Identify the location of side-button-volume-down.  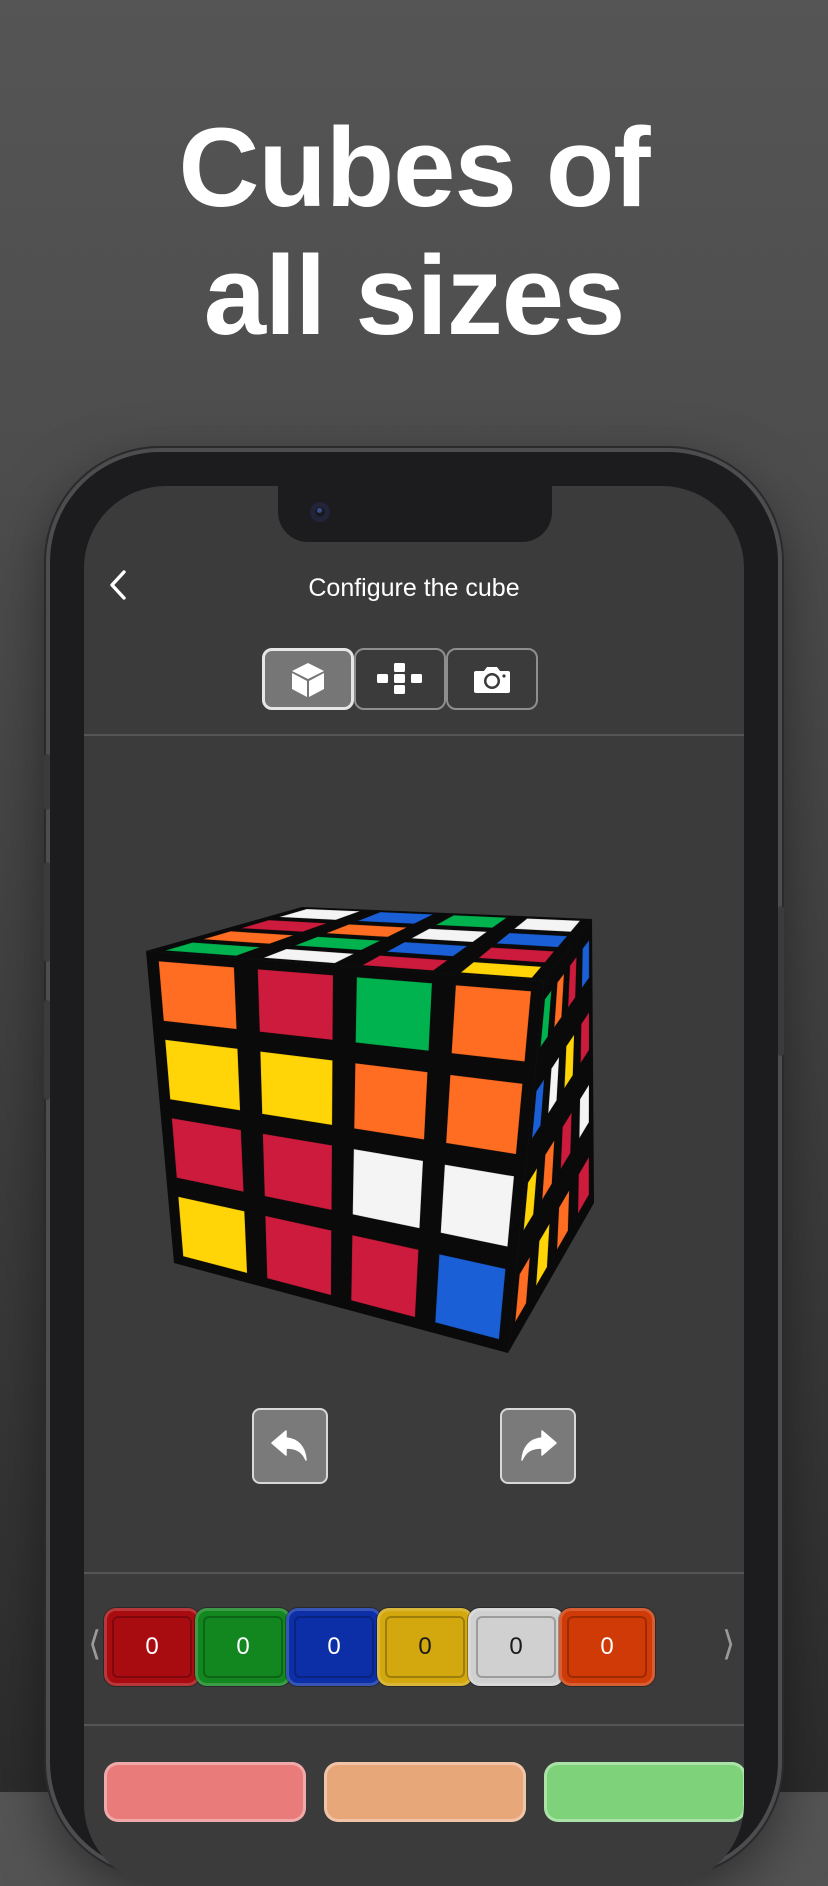
(47, 1050).